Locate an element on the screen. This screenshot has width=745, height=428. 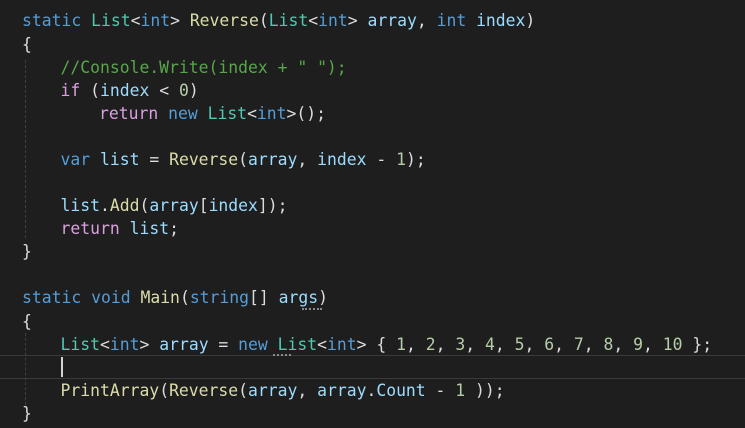
code-line-9: } is located at coordinates (27, 251).